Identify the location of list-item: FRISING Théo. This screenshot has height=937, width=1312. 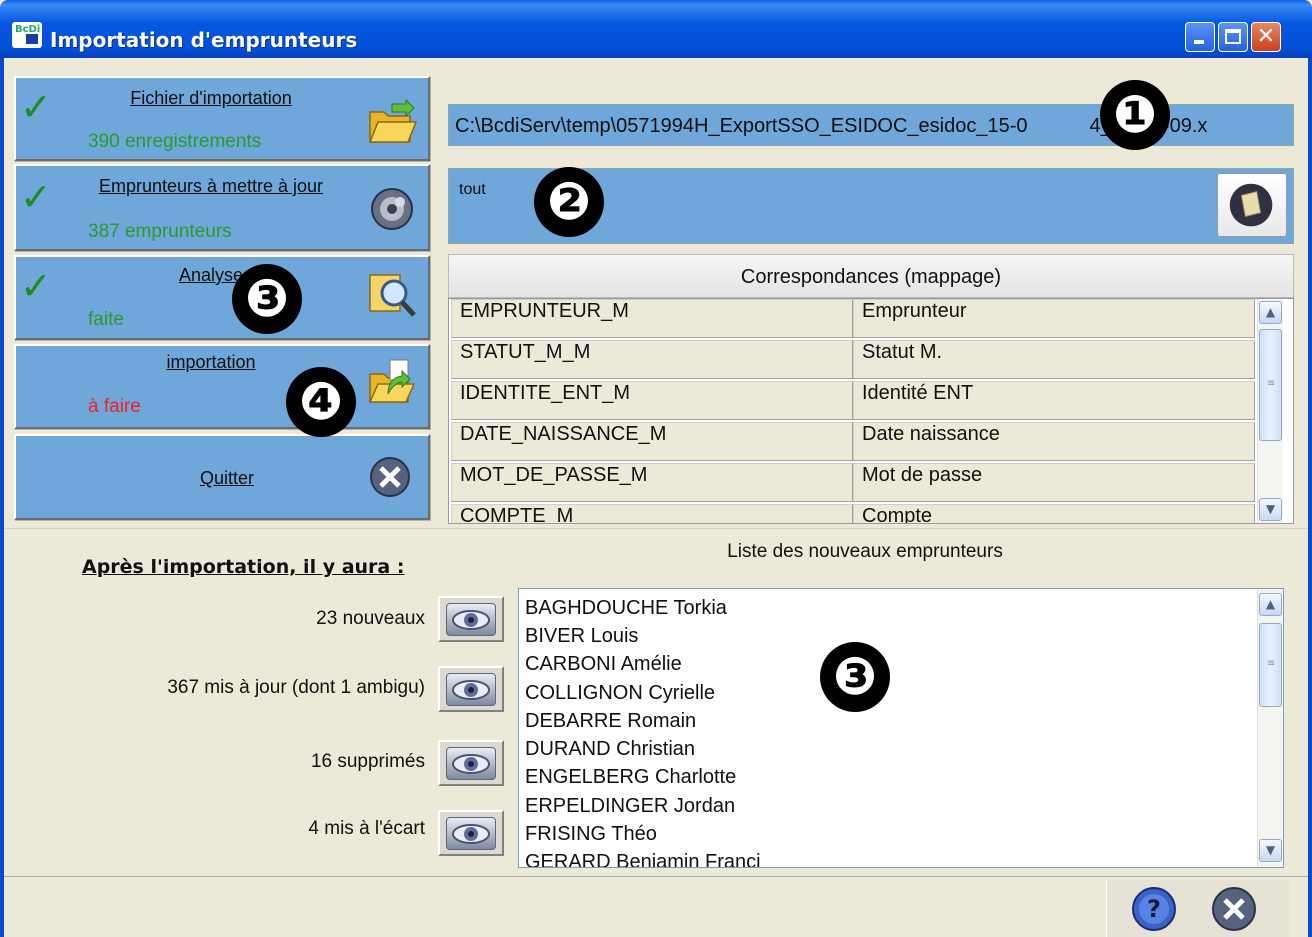
(591, 834).